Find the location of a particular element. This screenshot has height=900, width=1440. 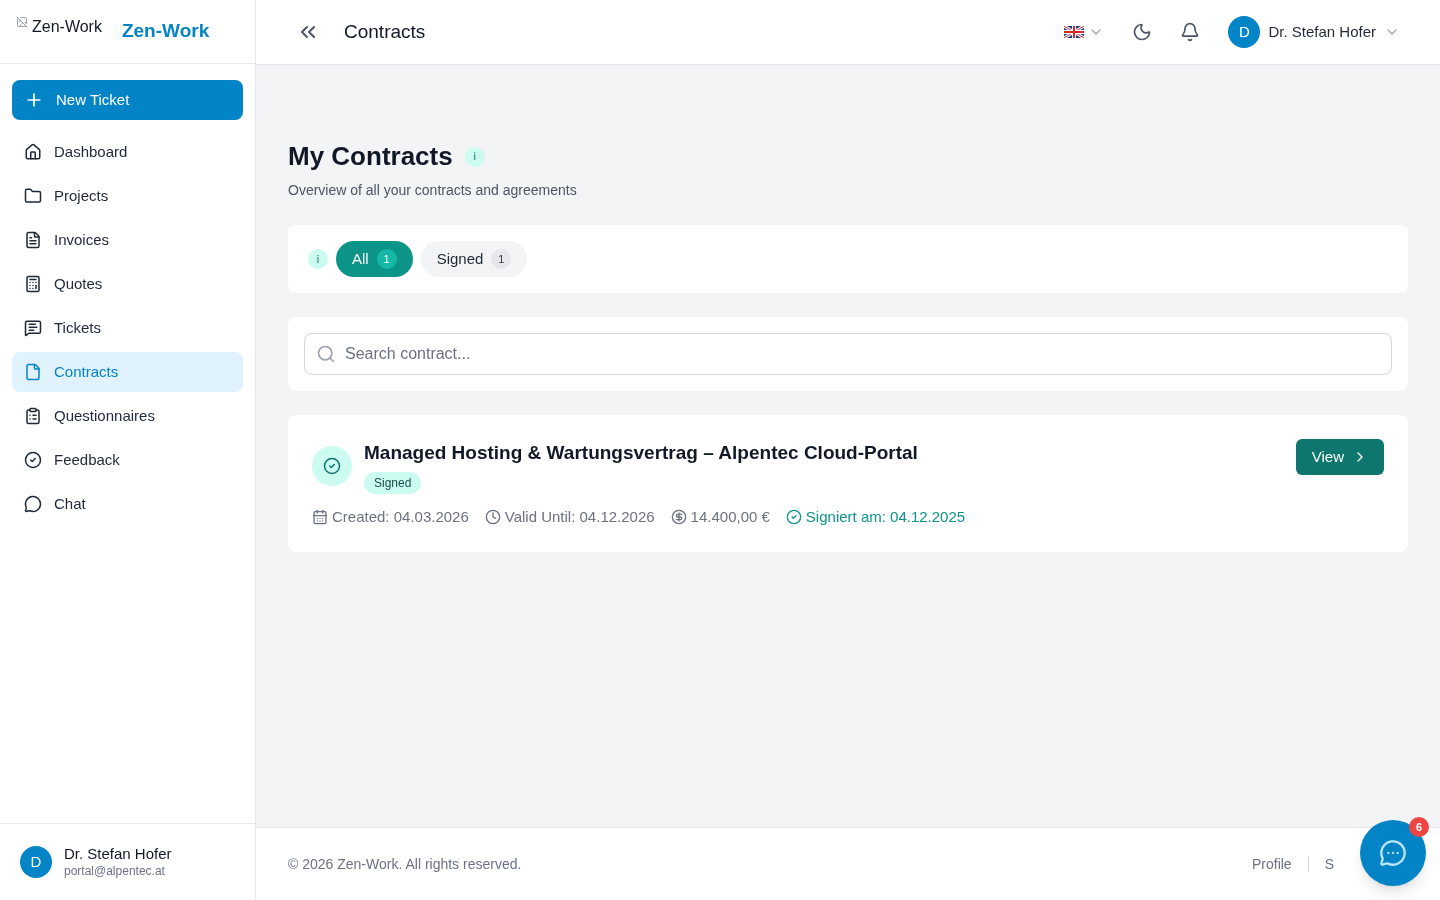

contract-meta: Signiert am: 04.12.2025 is located at coordinates (885, 516).